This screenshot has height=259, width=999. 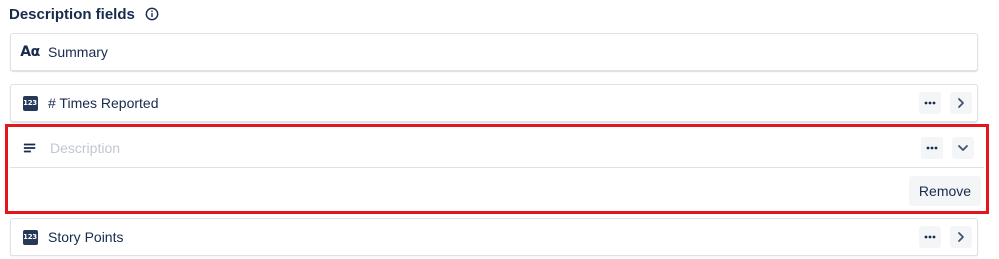 I want to click on field-summary: Aα Summary, so click(x=494, y=52).